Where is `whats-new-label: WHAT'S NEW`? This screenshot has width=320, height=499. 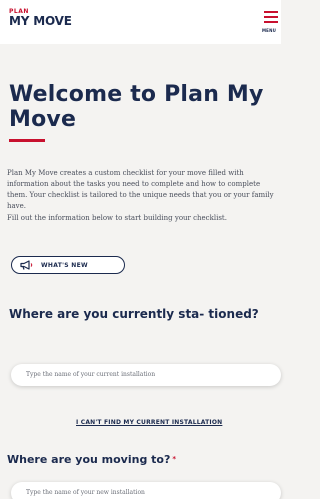 whats-new-label: WHAT'S NEW is located at coordinates (64, 265).